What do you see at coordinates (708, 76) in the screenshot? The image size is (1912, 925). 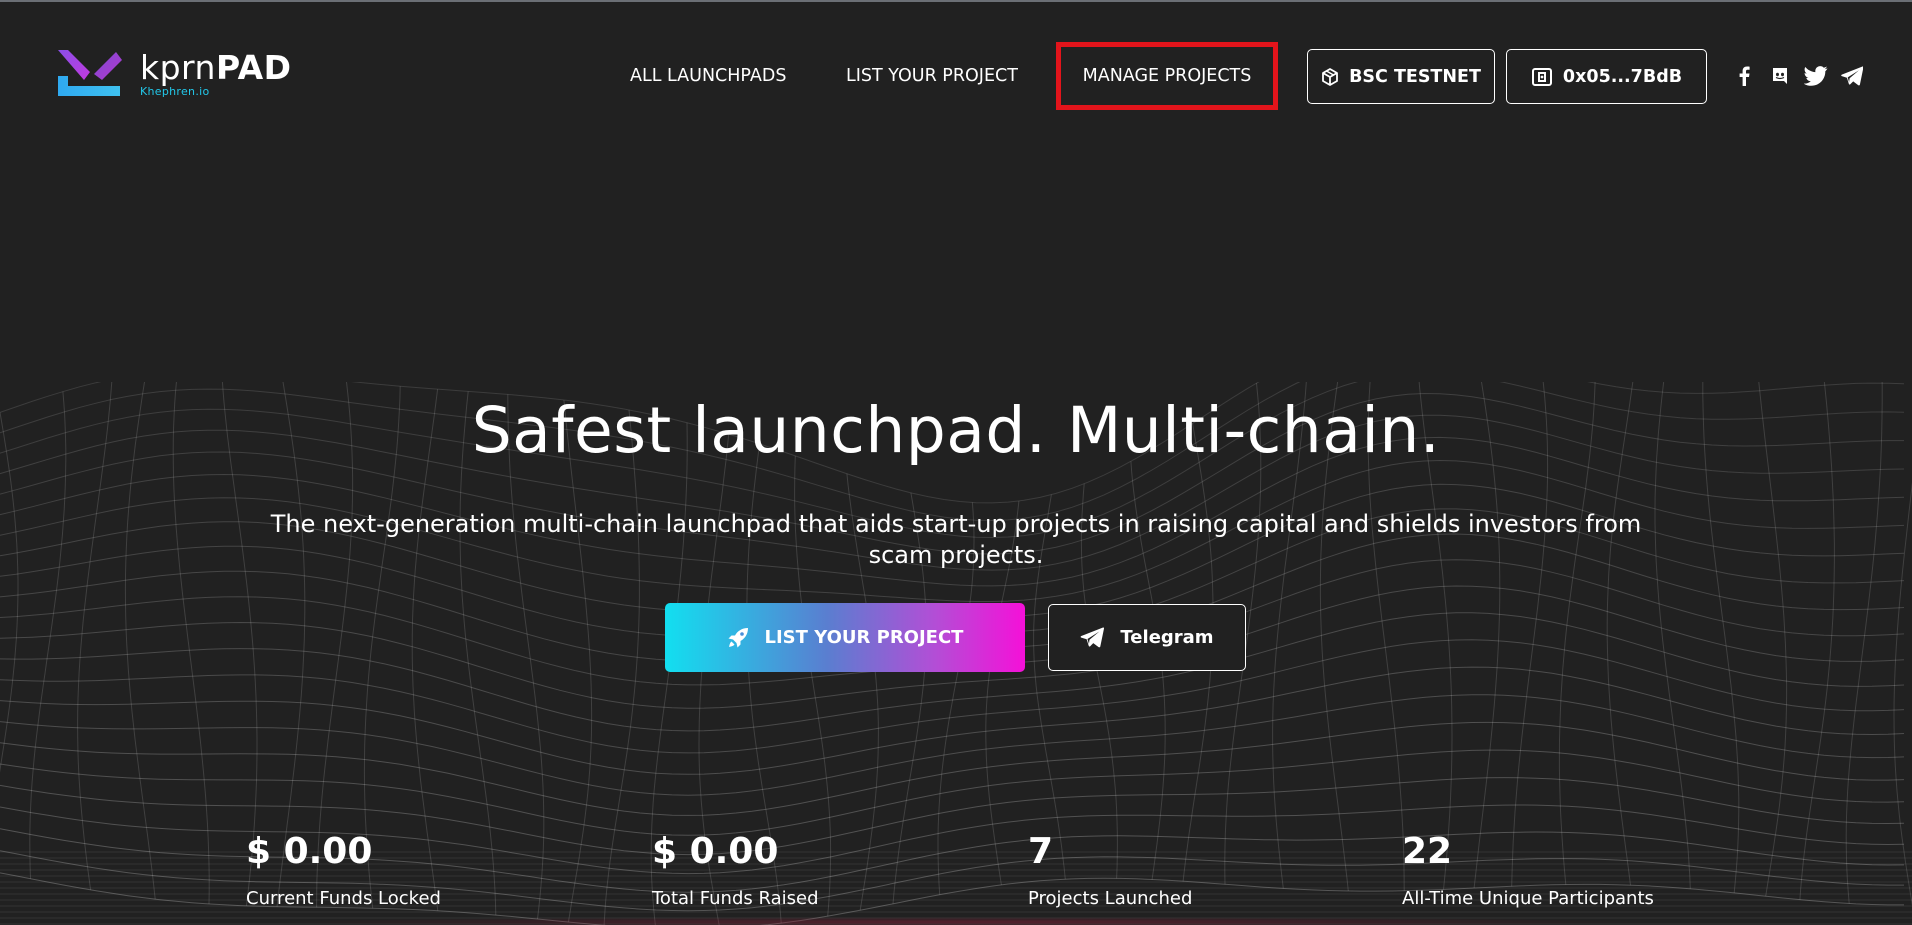 I see `nav-all-launchpads: ALL LAUNCHPADS` at bounding box center [708, 76].